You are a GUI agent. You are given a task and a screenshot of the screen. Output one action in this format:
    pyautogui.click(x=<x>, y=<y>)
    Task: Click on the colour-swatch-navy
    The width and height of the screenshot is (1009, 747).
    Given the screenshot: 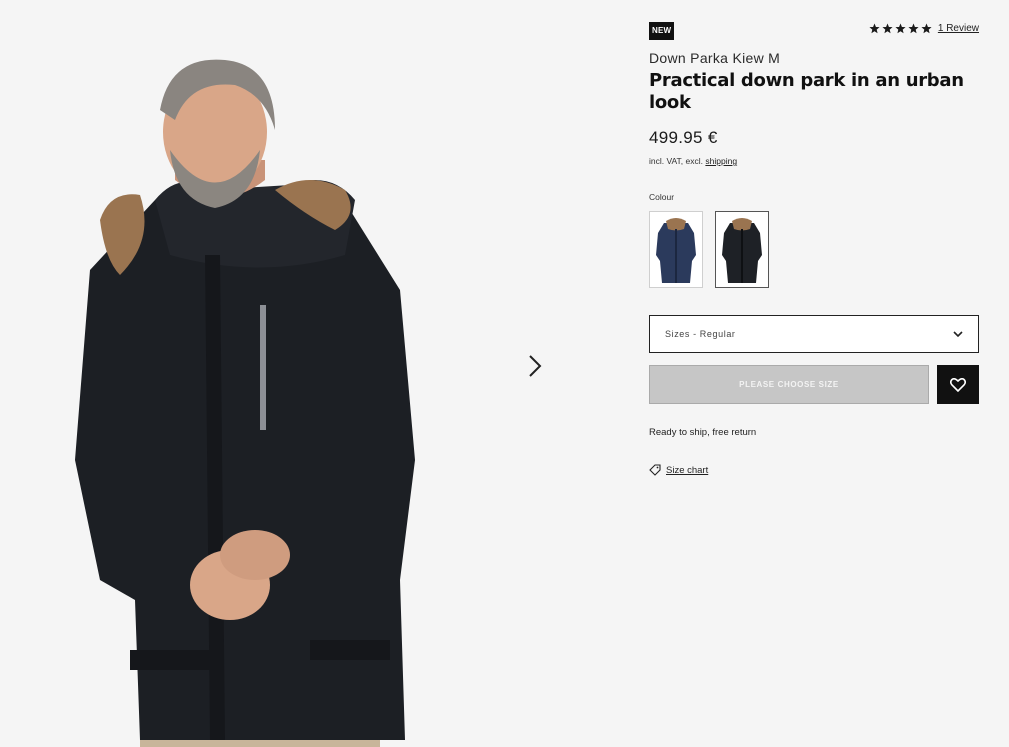 What is the action you would take?
    pyautogui.click(x=676, y=249)
    